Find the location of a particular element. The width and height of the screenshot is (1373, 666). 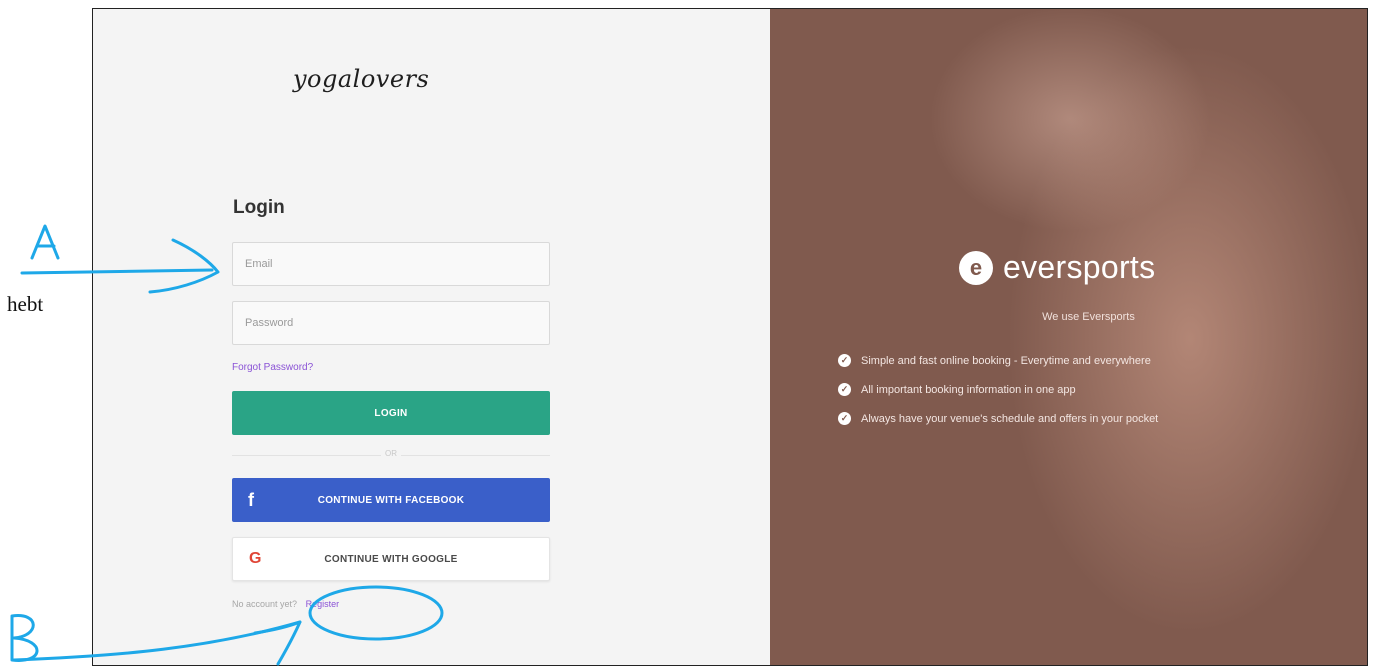

email-input is located at coordinates (391, 264).